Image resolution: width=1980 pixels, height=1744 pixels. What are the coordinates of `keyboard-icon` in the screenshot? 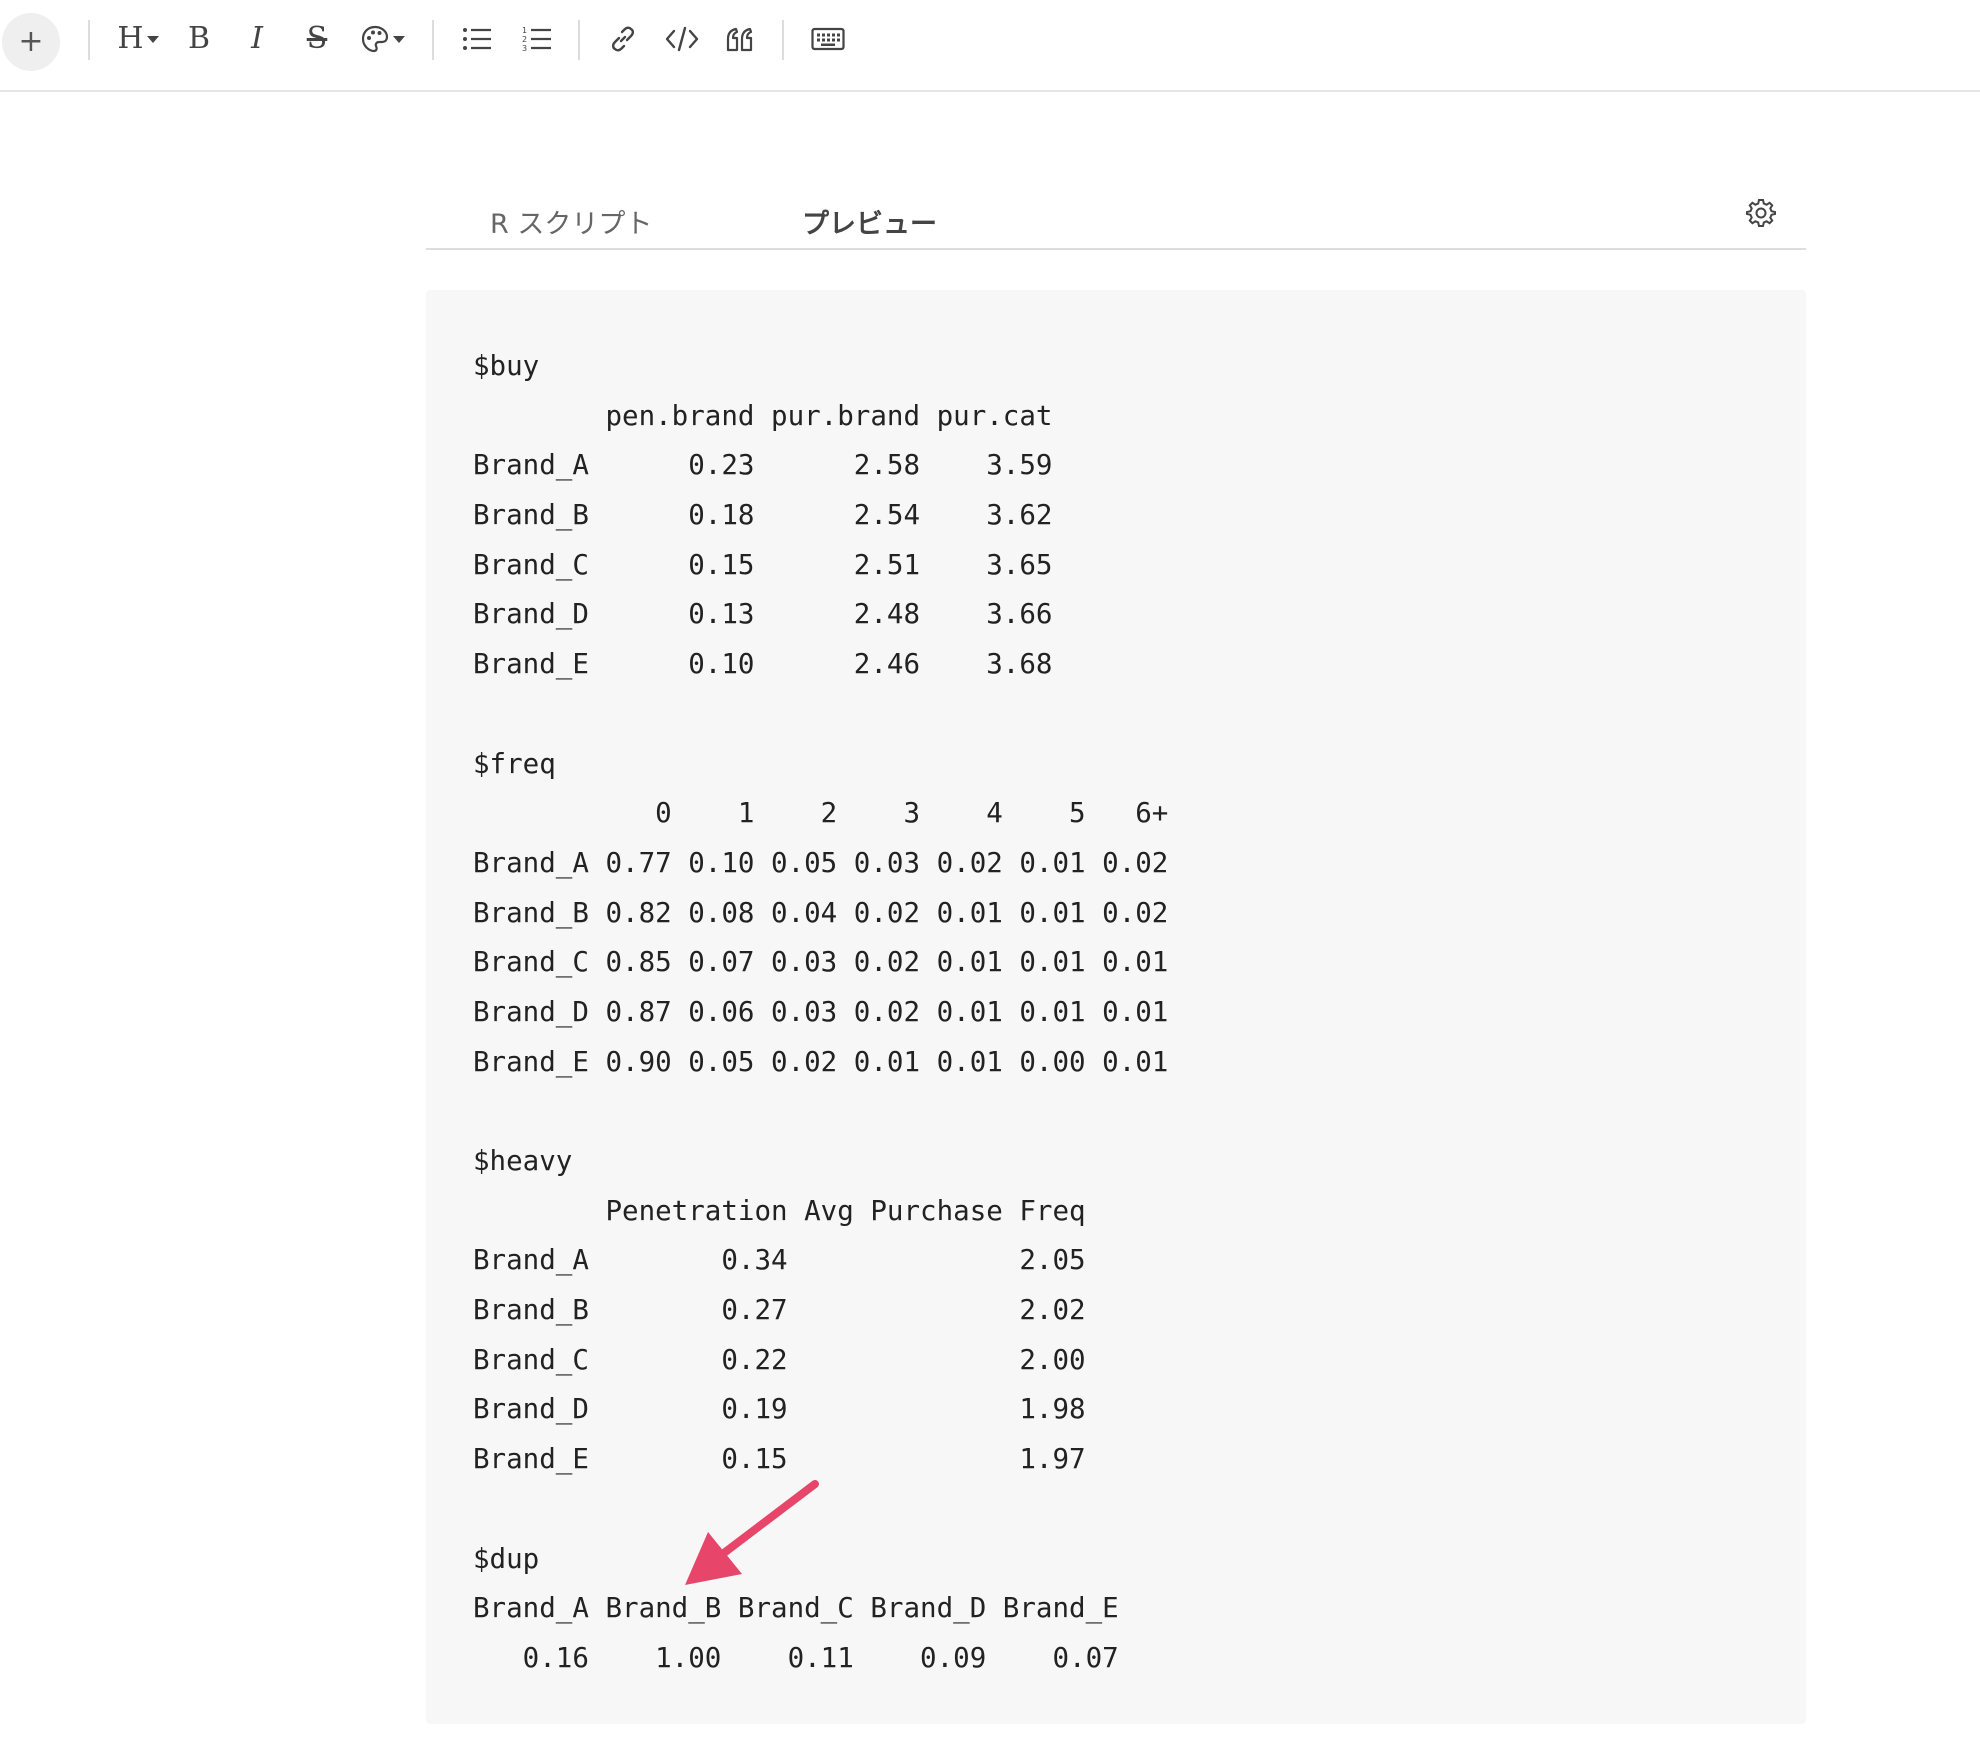 It's located at (828, 39).